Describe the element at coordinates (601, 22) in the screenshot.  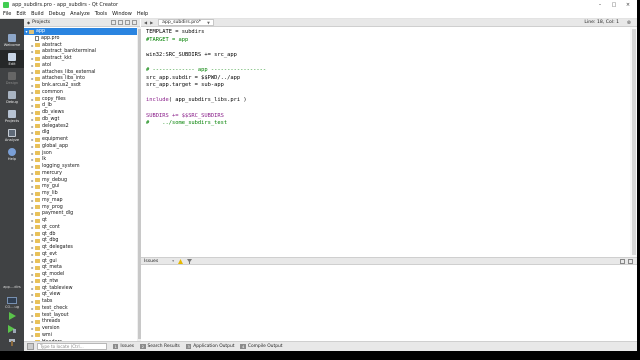
I see `cursor-position: Line: 18, Col: 1` at that location.